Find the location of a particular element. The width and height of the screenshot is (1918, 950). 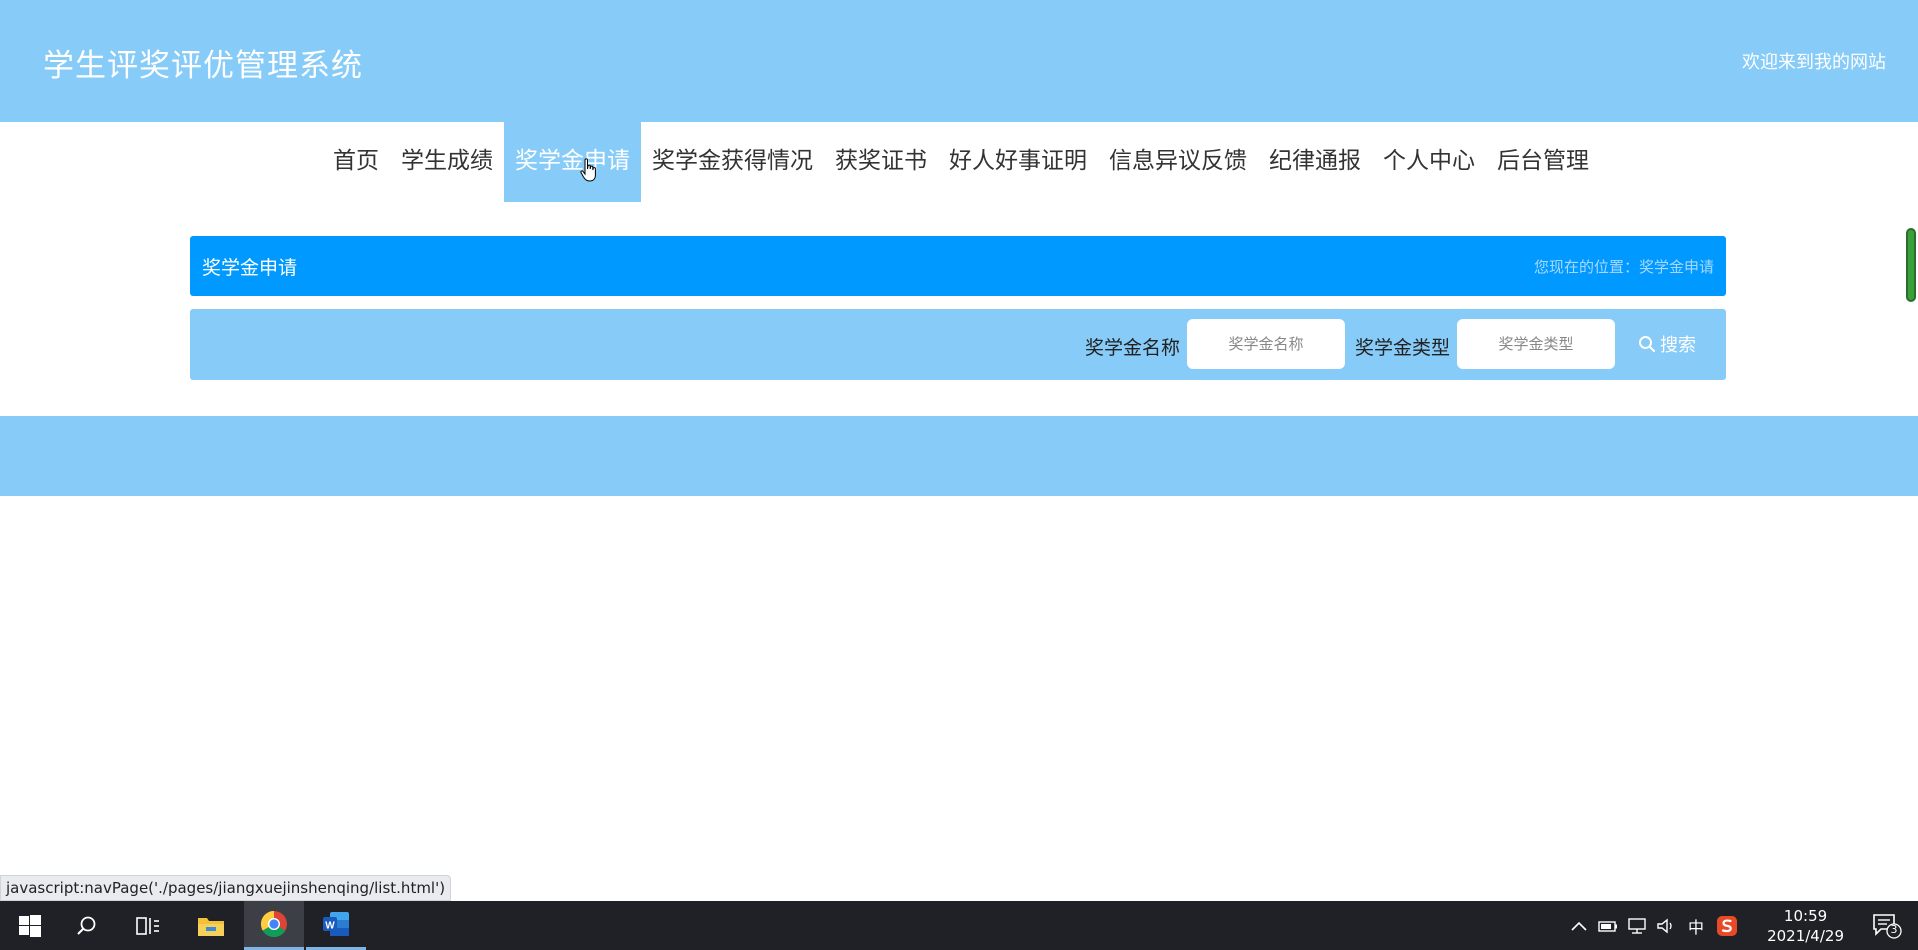

word-icon: W is located at coordinates (336, 924).